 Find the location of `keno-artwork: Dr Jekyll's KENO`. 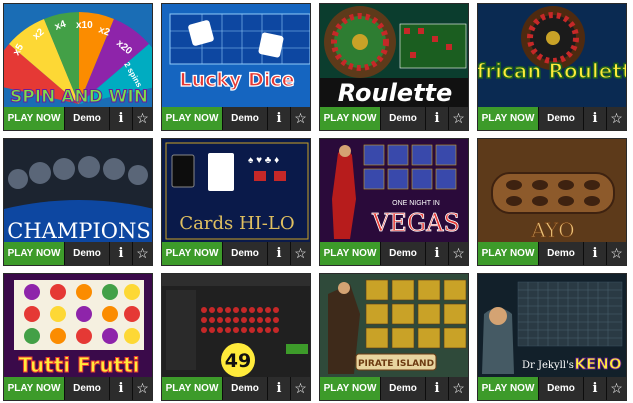

keno-artwork: Dr Jekyll's KENO is located at coordinates (552, 326).